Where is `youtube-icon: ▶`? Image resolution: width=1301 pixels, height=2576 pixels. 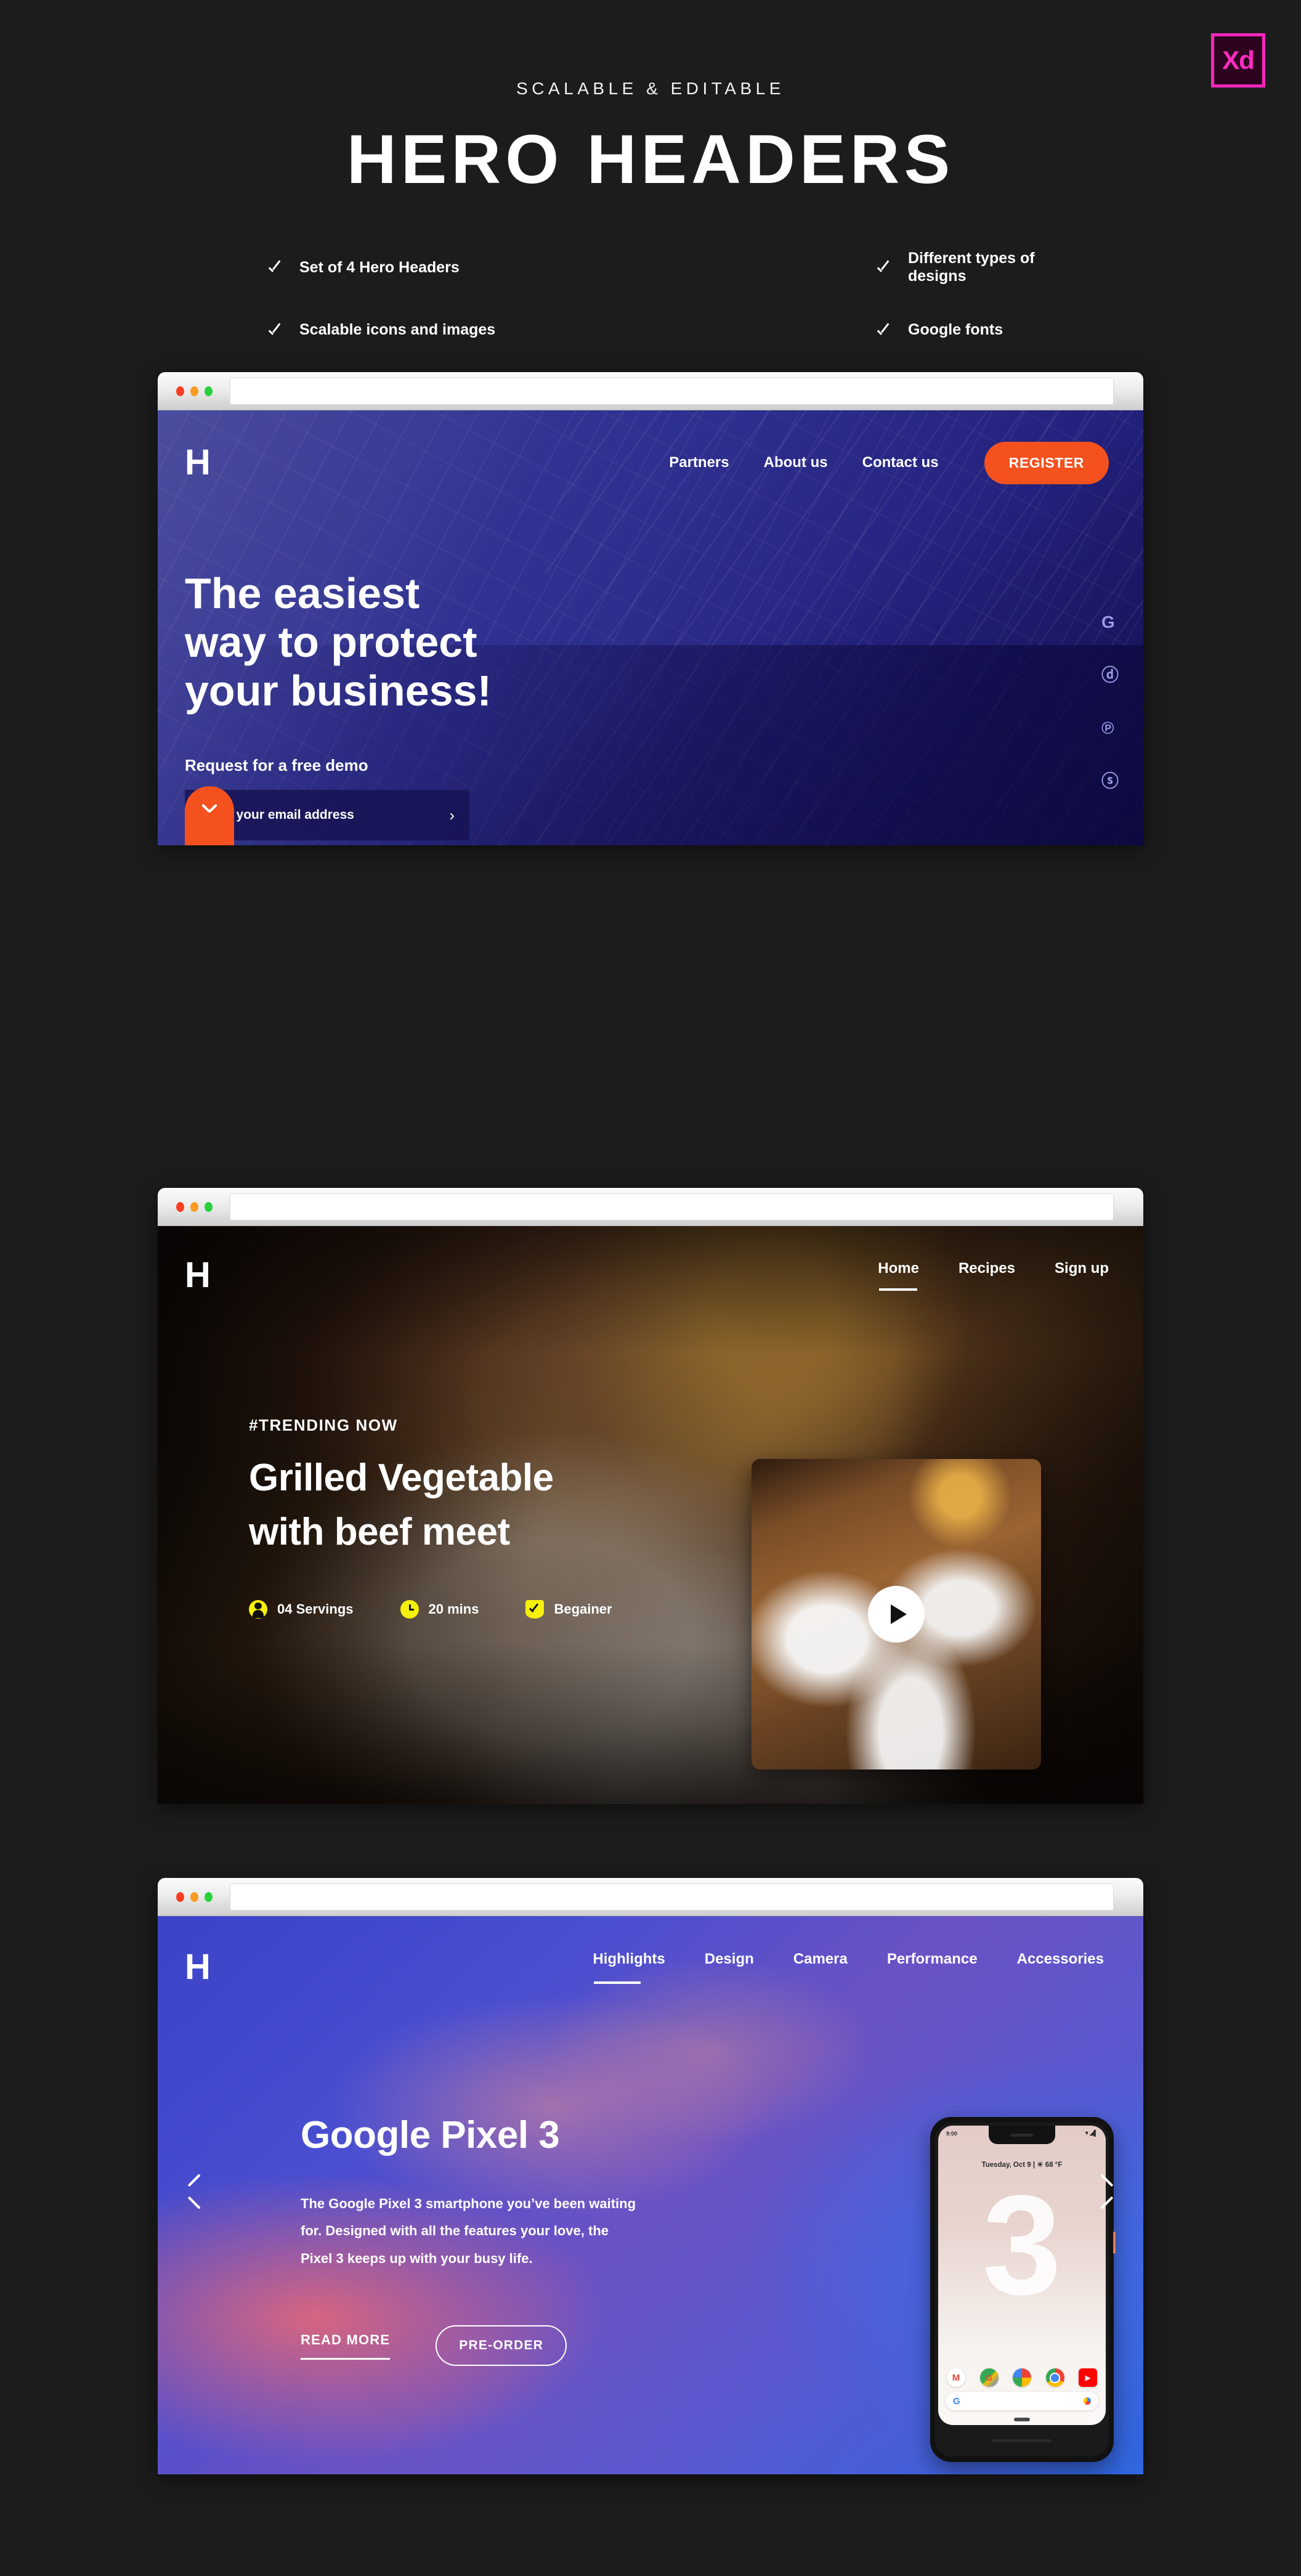
youtube-icon: ▶ is located at coordinates (1088, 2377).